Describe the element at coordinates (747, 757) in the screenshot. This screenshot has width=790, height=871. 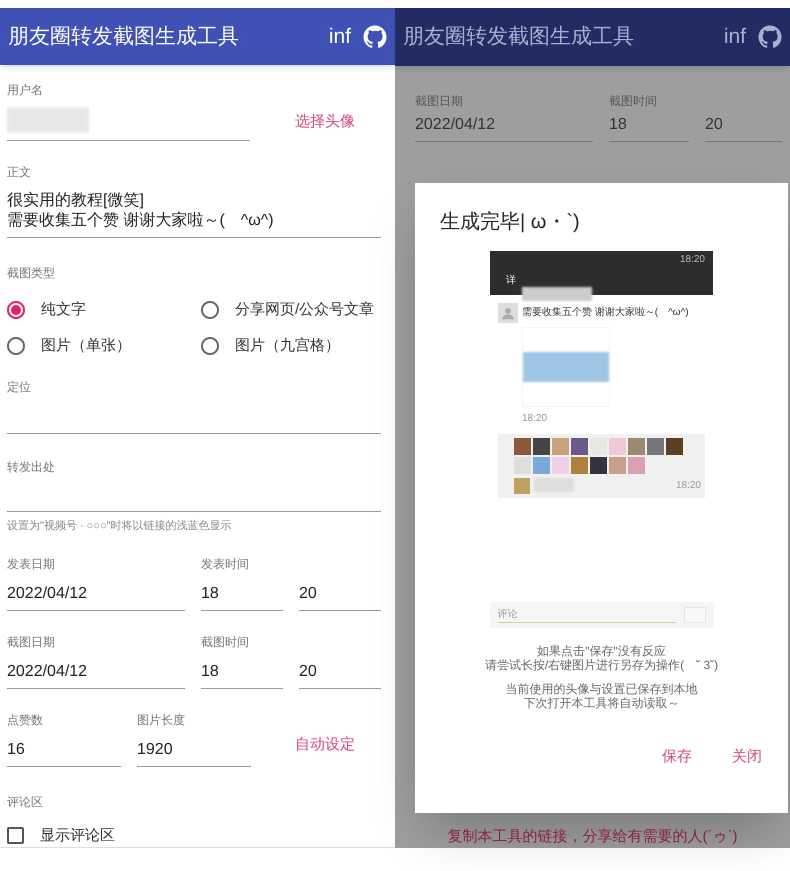
I see `dialog-button: 关闭` at that location.